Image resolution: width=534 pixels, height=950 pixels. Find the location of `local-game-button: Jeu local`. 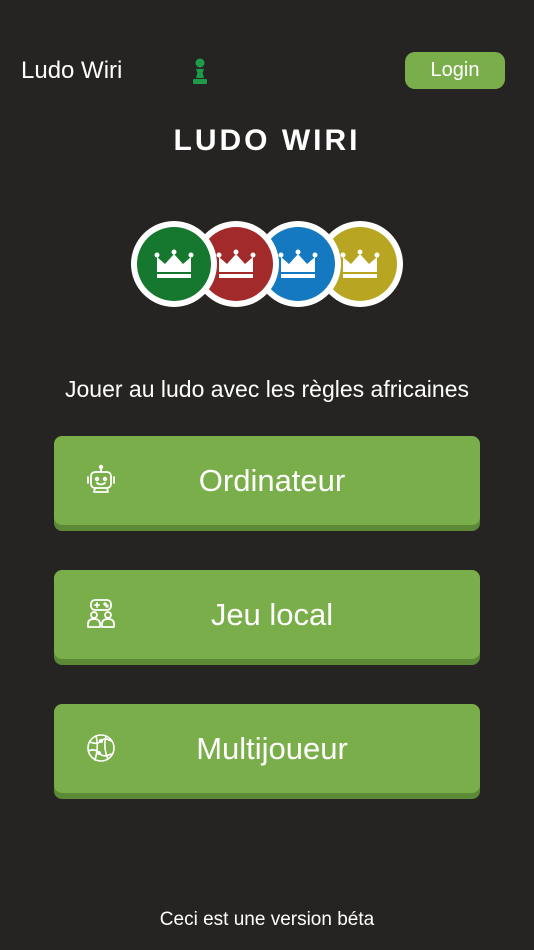

local-game-button: Jeu local is located at coordinates (267, 614).